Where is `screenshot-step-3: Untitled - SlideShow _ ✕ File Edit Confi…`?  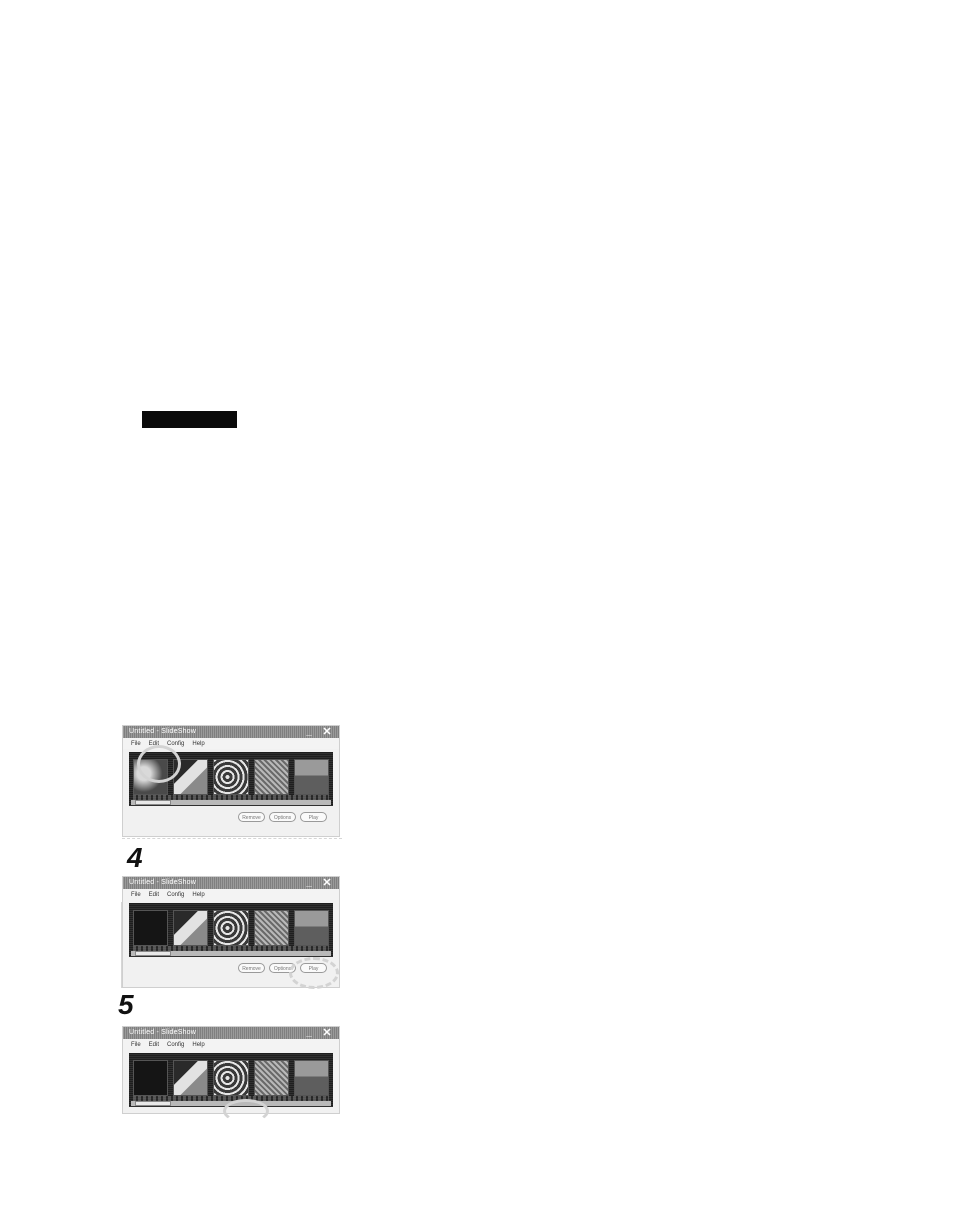 screenshot-step-3: Untitled - SlideShow _ ✕ File Edit Confi… is located at coordinates (231, 781).